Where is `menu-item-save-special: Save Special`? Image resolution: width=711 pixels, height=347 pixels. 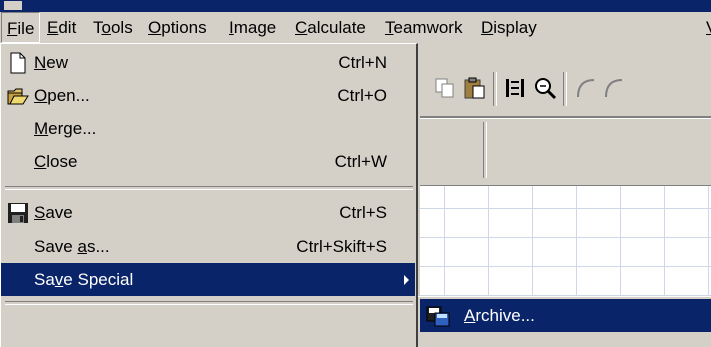 menu-item-save-special: Save Special is located at coordinates (208, 279).